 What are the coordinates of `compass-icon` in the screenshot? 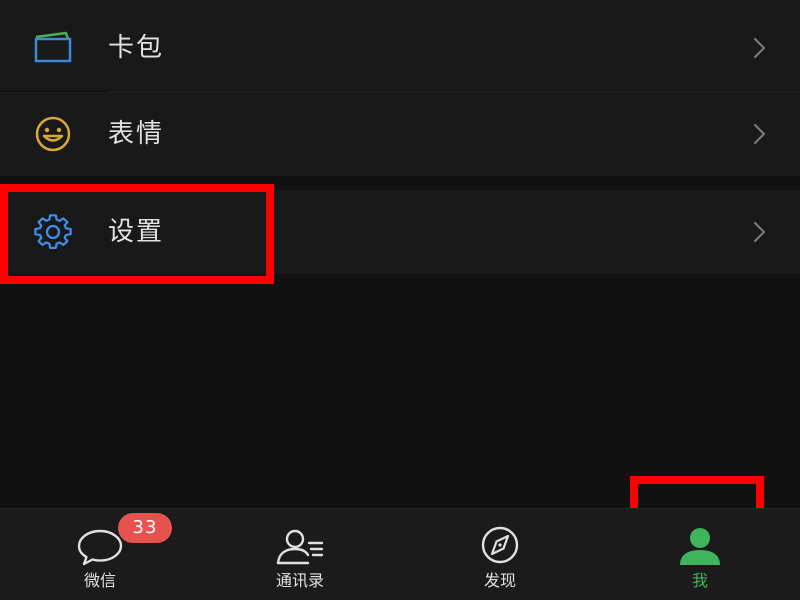 It's located at (500, 545).